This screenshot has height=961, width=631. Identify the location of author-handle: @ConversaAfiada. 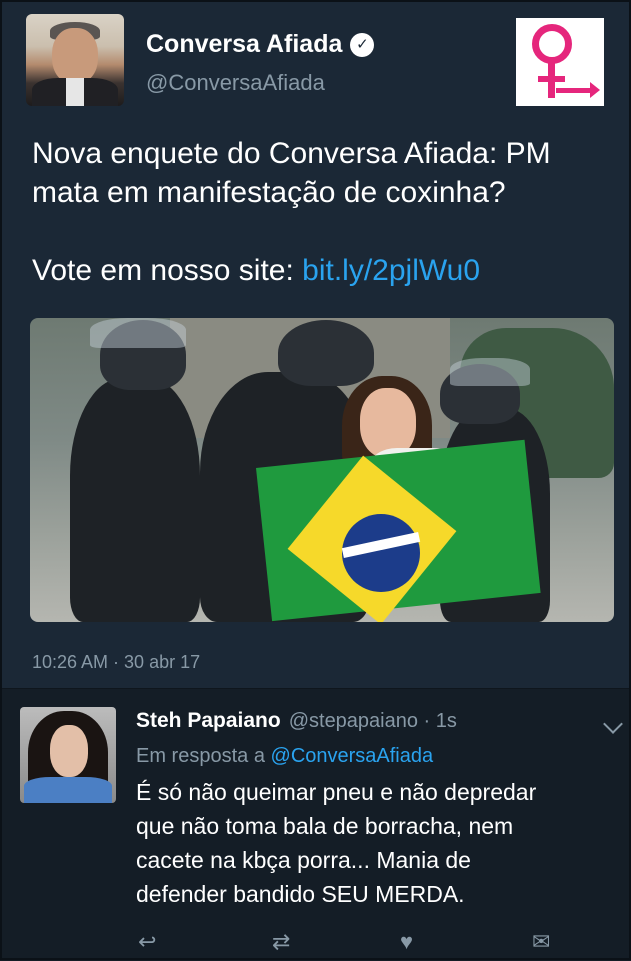
(235, 83).